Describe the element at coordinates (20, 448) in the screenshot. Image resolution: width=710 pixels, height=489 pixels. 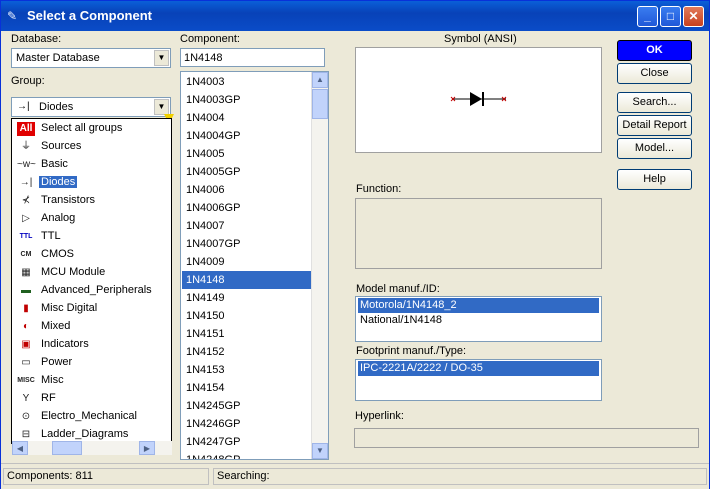
I see `scroll-left-icon: ◀` at that location.